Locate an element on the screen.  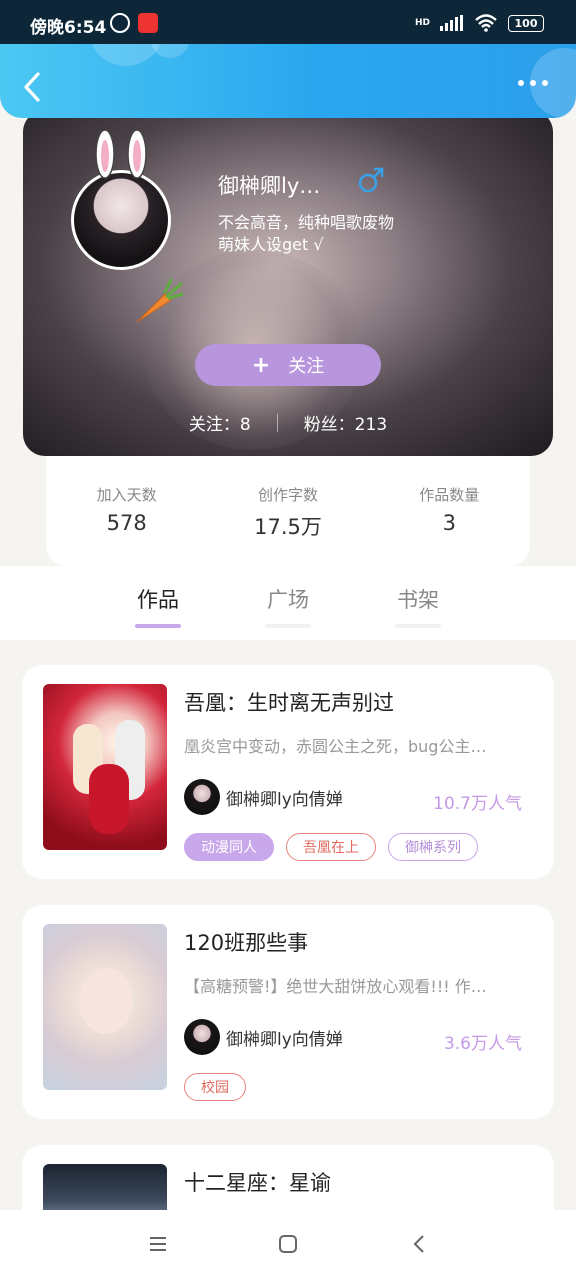
stat-value: 578 is located at coordinates (126, 523).